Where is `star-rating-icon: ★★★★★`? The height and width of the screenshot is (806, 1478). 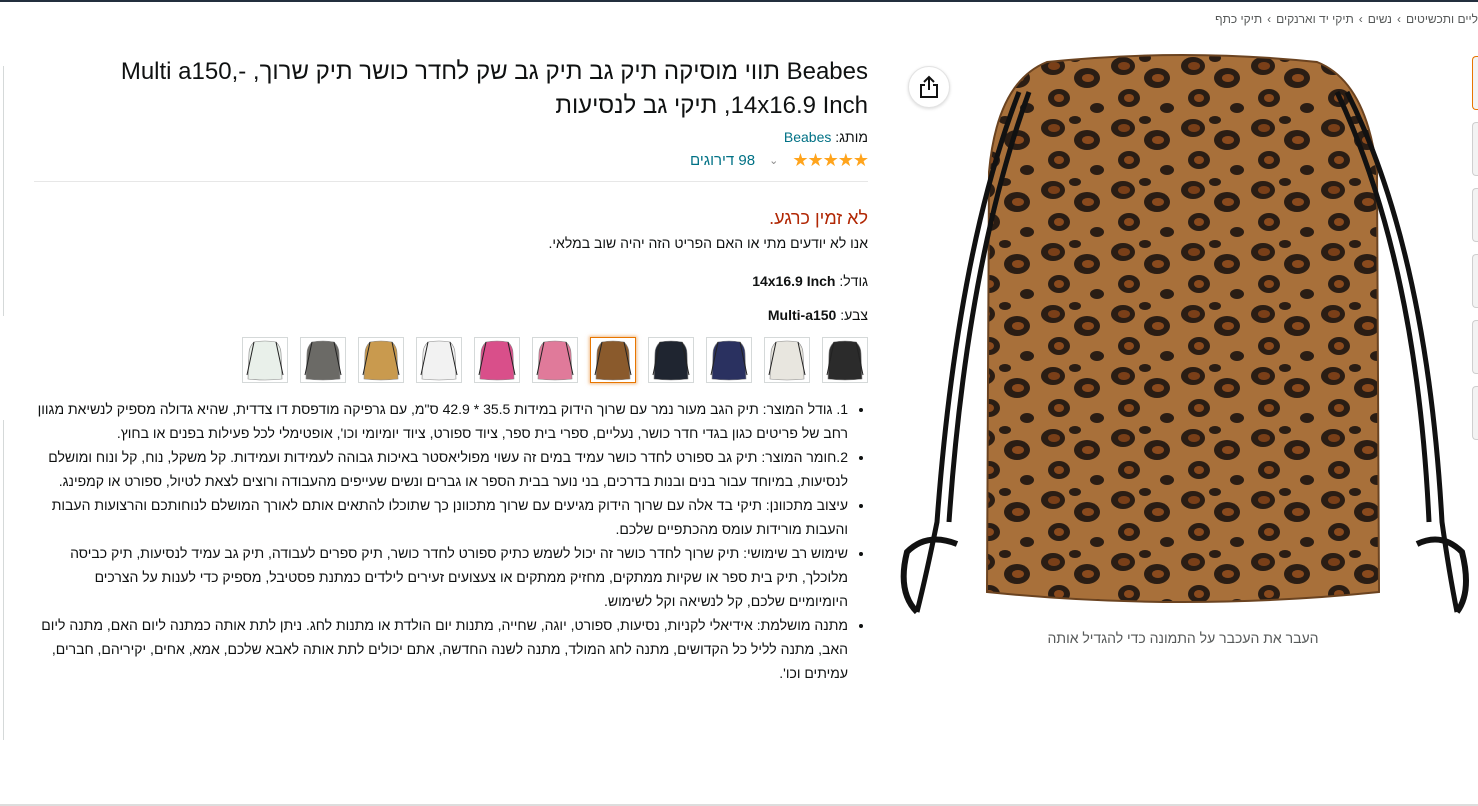
star-rating-icon: ★★★★★ is located at coordinates (830, 160).